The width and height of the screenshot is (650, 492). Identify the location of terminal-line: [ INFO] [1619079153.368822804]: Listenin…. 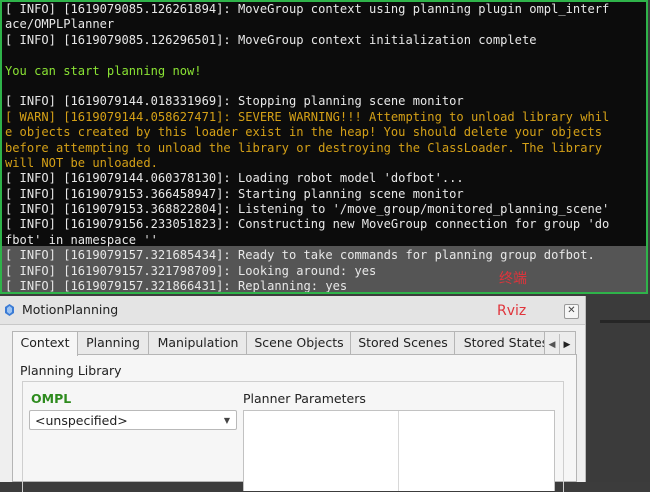
(307, 209).